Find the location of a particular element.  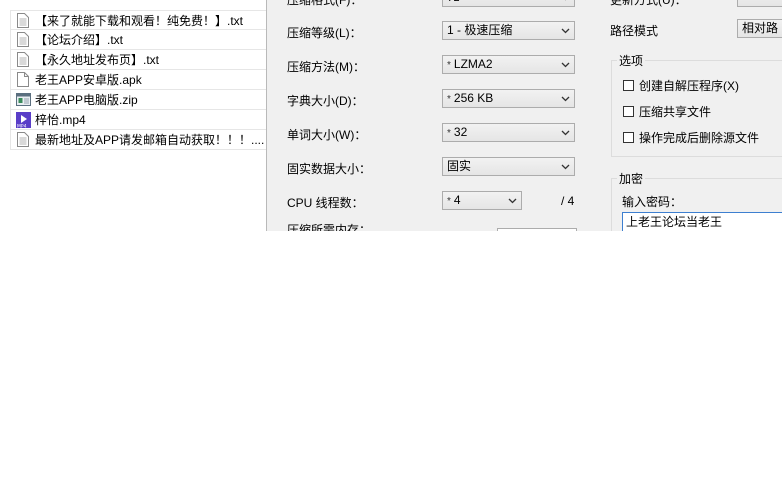

solid-select: 固实 is located at coordinates (508, 166).